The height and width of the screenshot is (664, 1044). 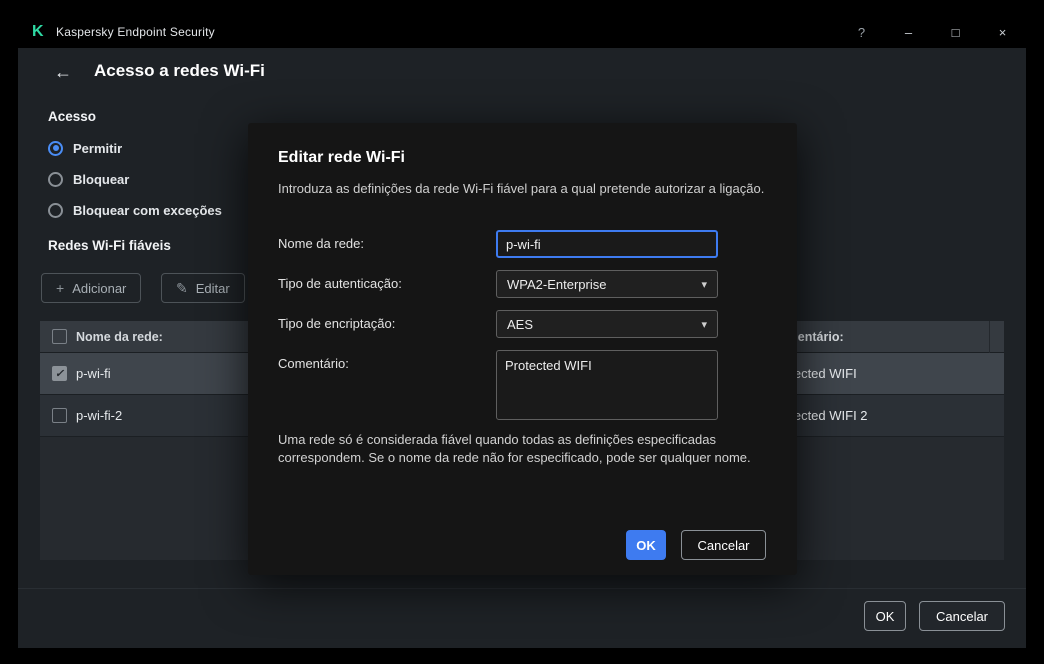 What do you see at coordinates (99, 415) in the screenshot?
I see `network-name-cell: p-wi-fi-2` at bounding box center [99, 415].